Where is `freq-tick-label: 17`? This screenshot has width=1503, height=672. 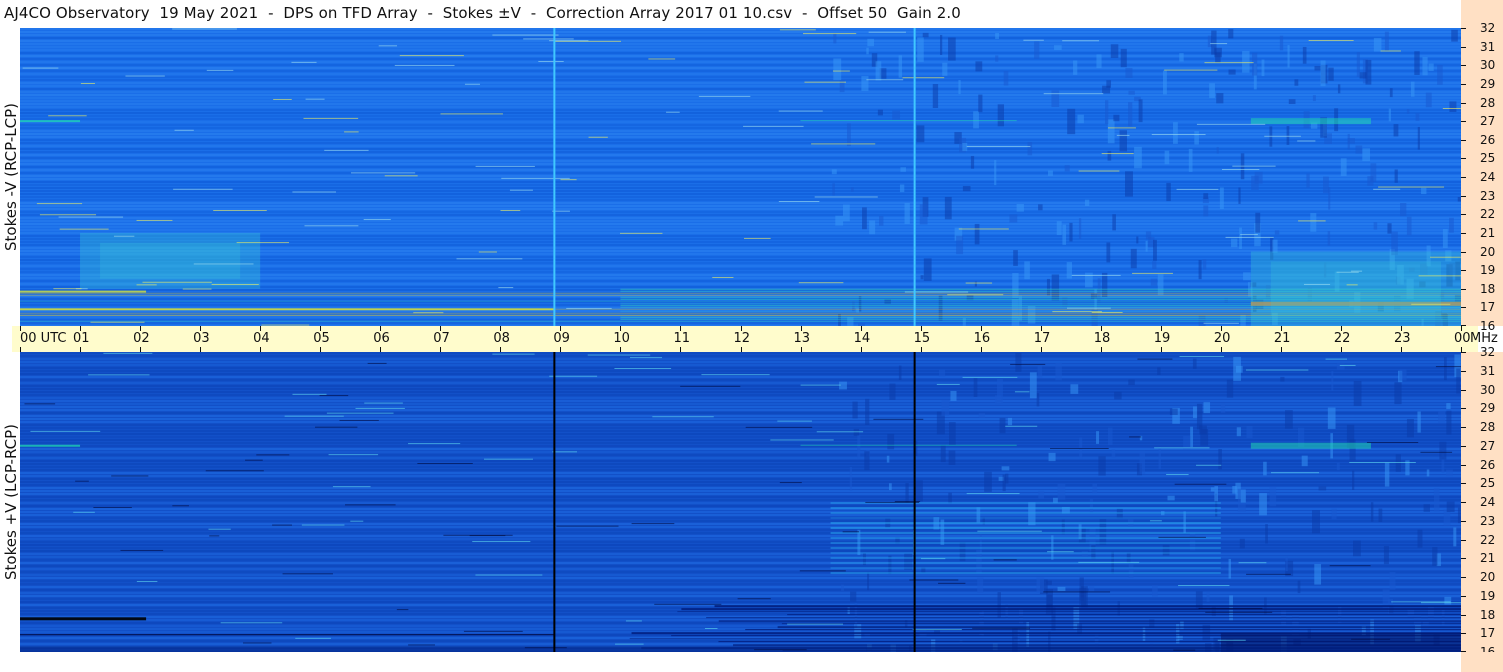 freq-tick-label: 17 is located at coordinates (1488, 307).